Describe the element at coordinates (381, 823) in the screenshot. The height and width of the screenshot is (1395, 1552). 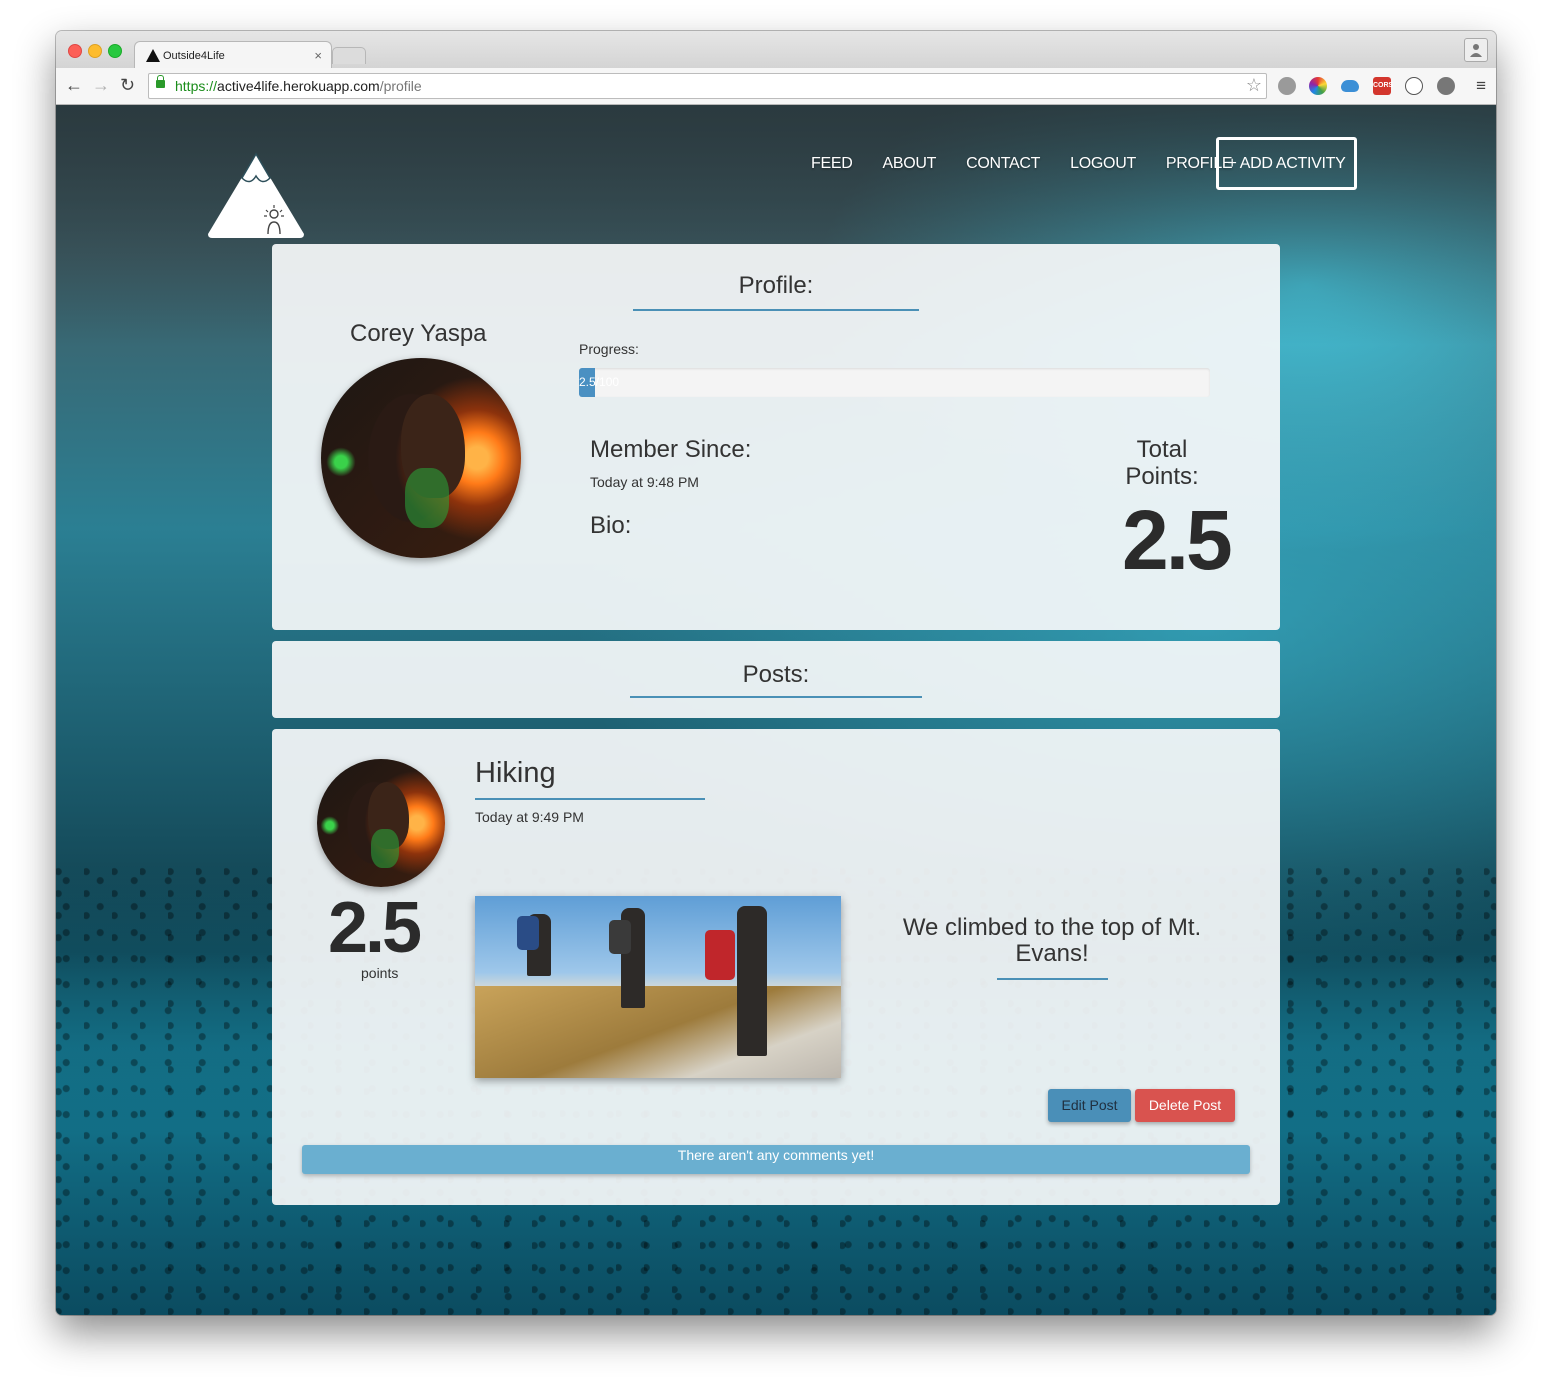
I see `post-author-avatar` at that location.